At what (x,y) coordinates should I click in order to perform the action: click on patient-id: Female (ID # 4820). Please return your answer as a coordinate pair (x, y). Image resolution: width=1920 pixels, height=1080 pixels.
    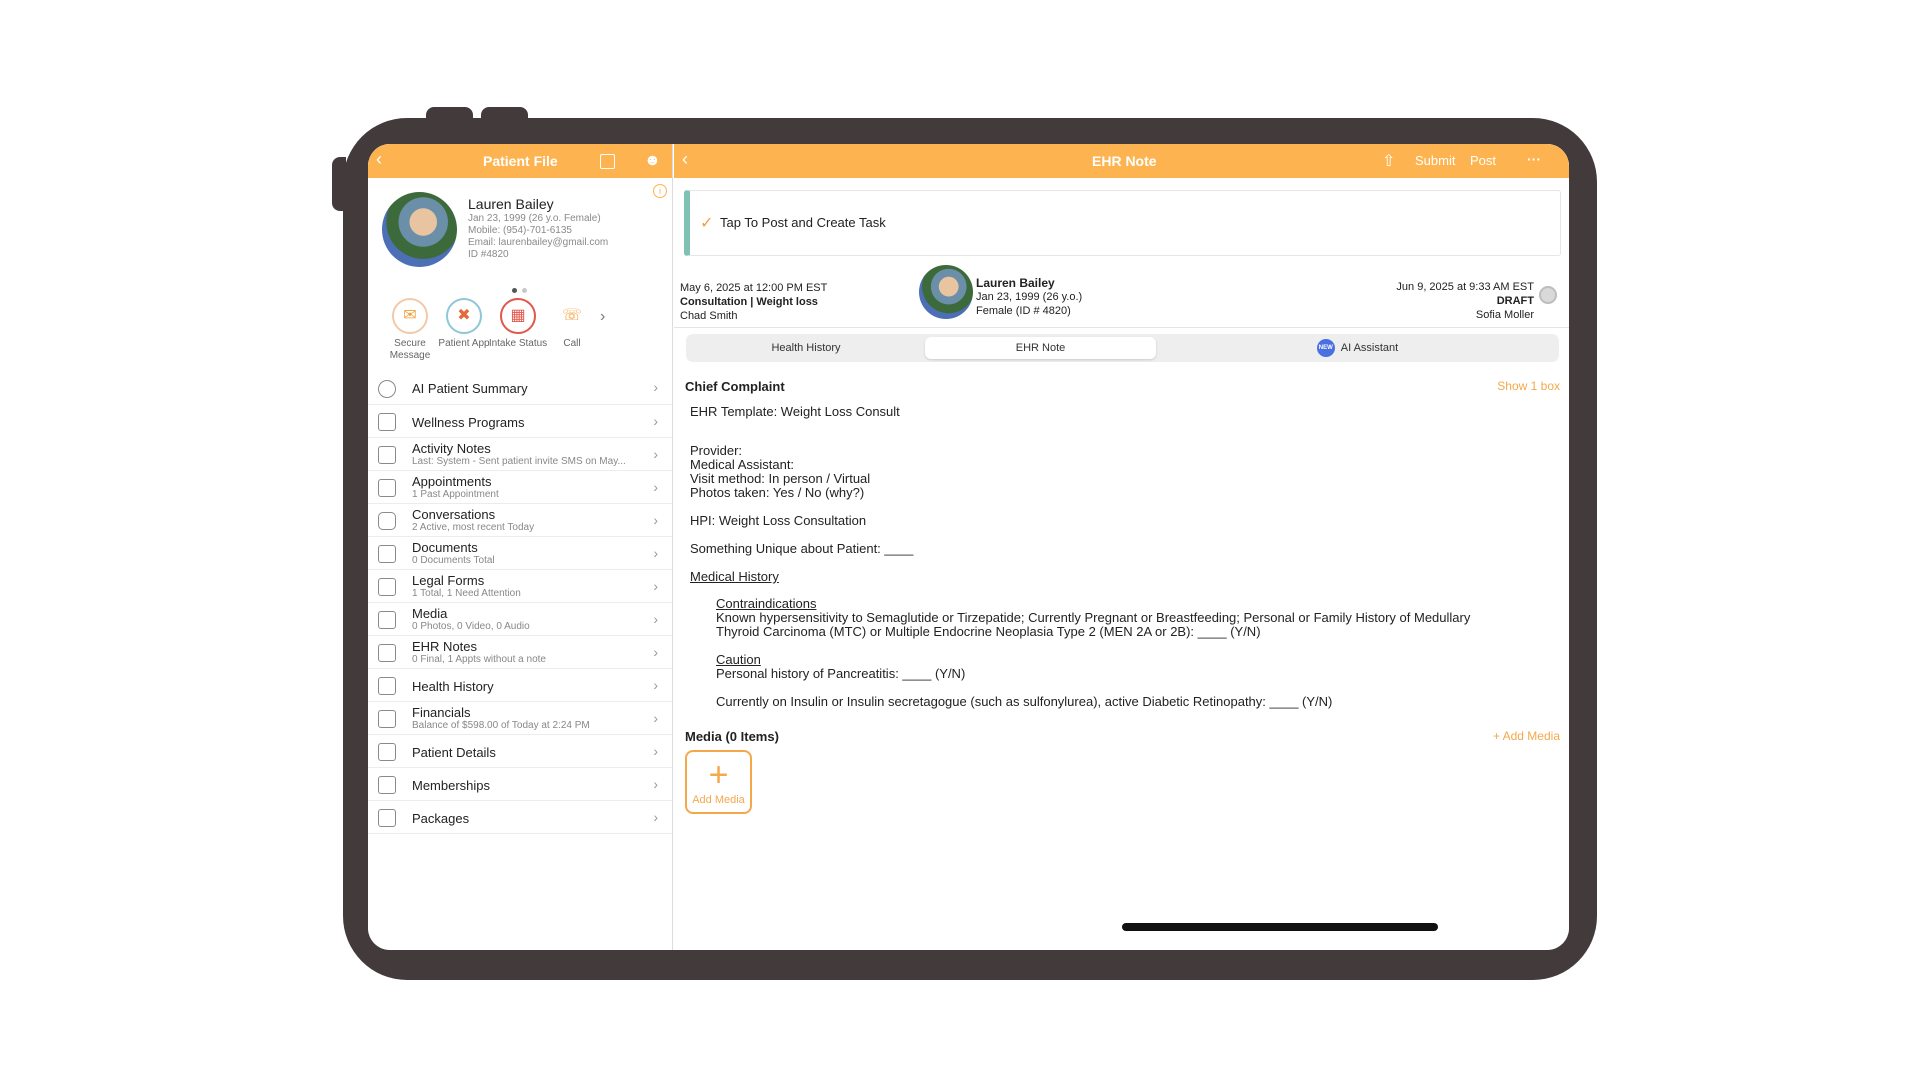
    Looking at the image, I should click on (1023, 311).